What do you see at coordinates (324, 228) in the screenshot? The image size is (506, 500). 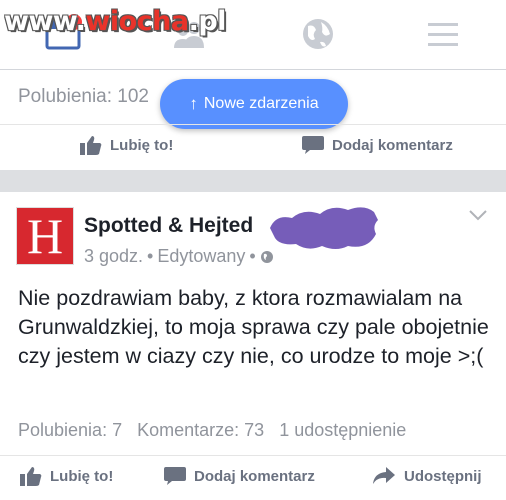 I see `censor-scribble` at bounding box center [324, 228].